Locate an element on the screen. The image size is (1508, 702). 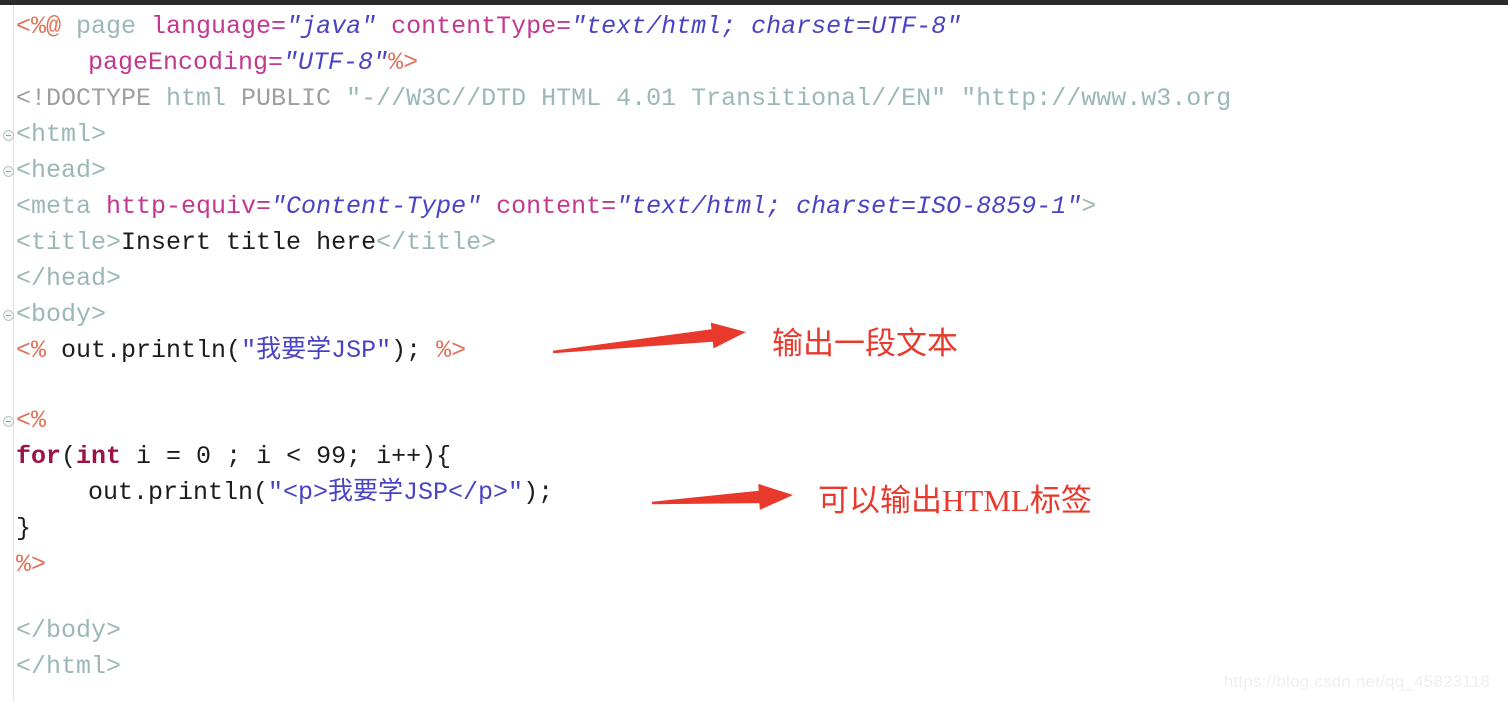
code-line: </head> is located at coordinates (68, 279).